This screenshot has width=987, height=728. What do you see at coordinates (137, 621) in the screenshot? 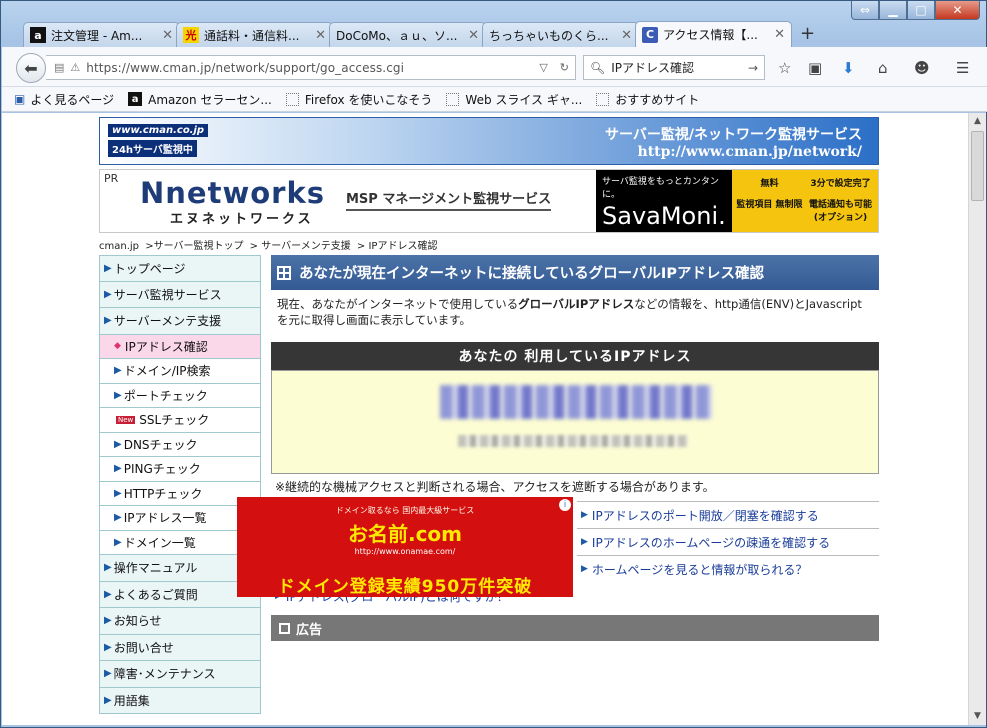
I see `sidebar-item-label: お知らせ` at bounding box center [137, 621].